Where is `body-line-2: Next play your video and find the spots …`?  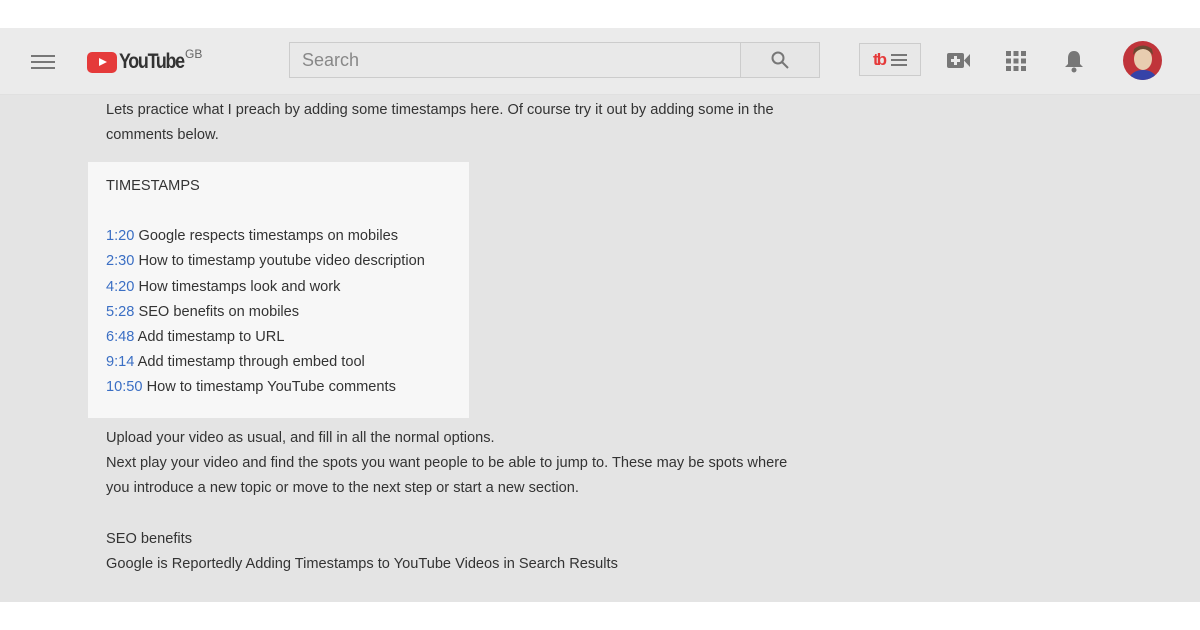 body-line-2: Next play your video and find the spots … is located at coordinates (447, 463).